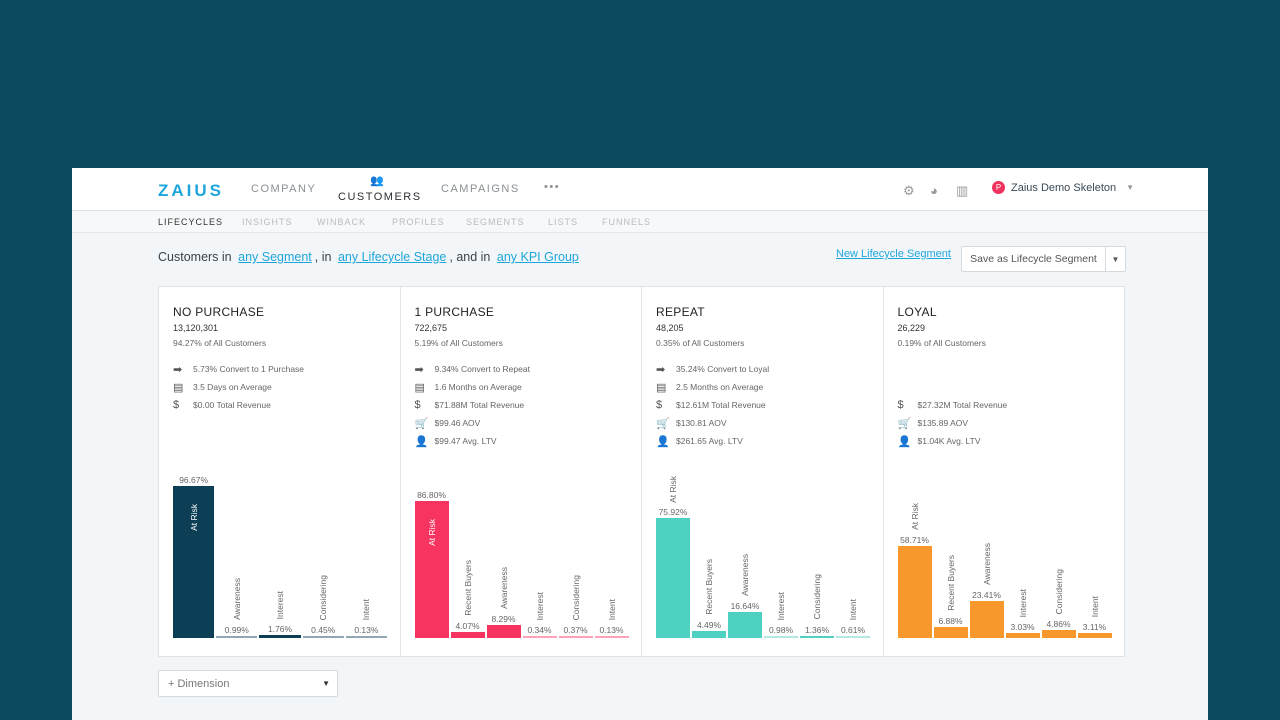  Describe the element at coordinates (380, 197) in the screenshot. I see `nav-customers: CUSTOMERS` at that location.